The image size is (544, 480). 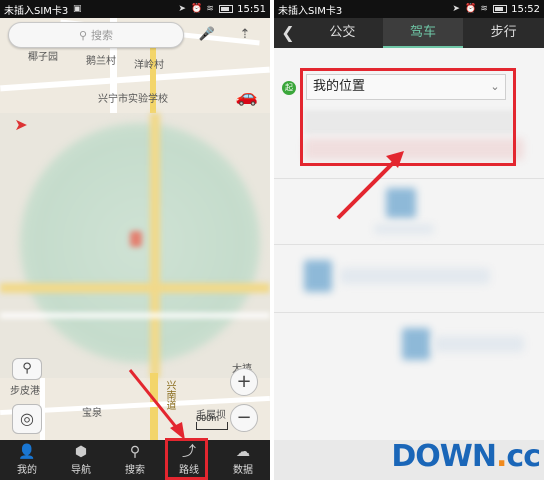 What do you see at coordinates (135, 9) in the screenshot?
I see `status-bar: 未插入SIM卡3 ▣ ➤ ⏰ ≋ 15:51` at bounding box center [135, 9].